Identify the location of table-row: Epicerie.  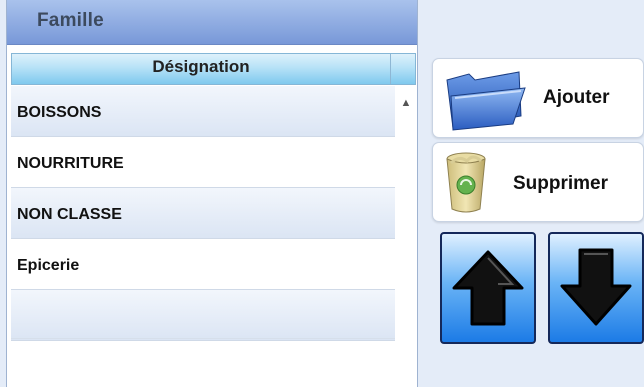
(203, 264).